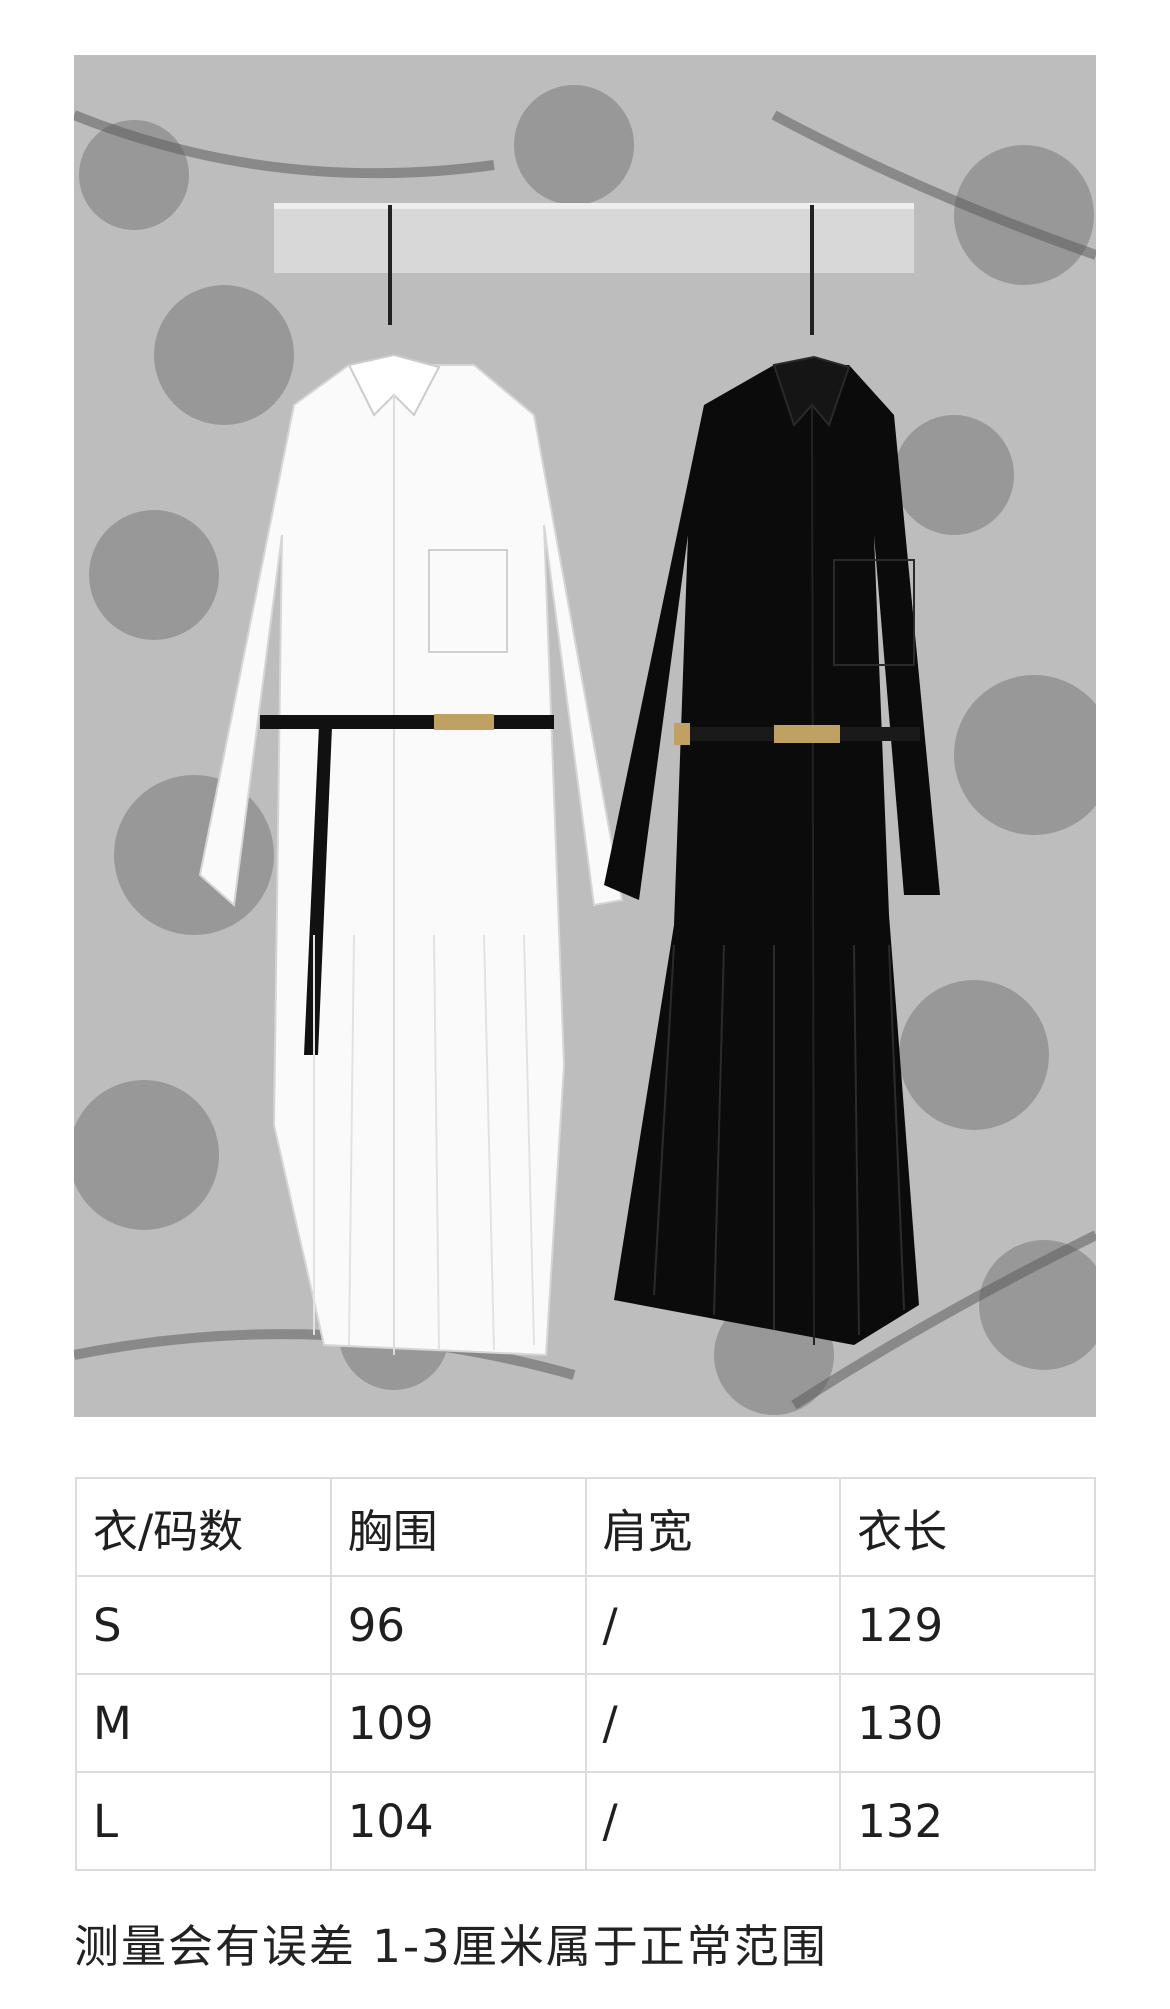  What do you see at coordinates (203, 1821) in the screenshot?
I see `cell-size: L` at bounding box center [203, 1821].